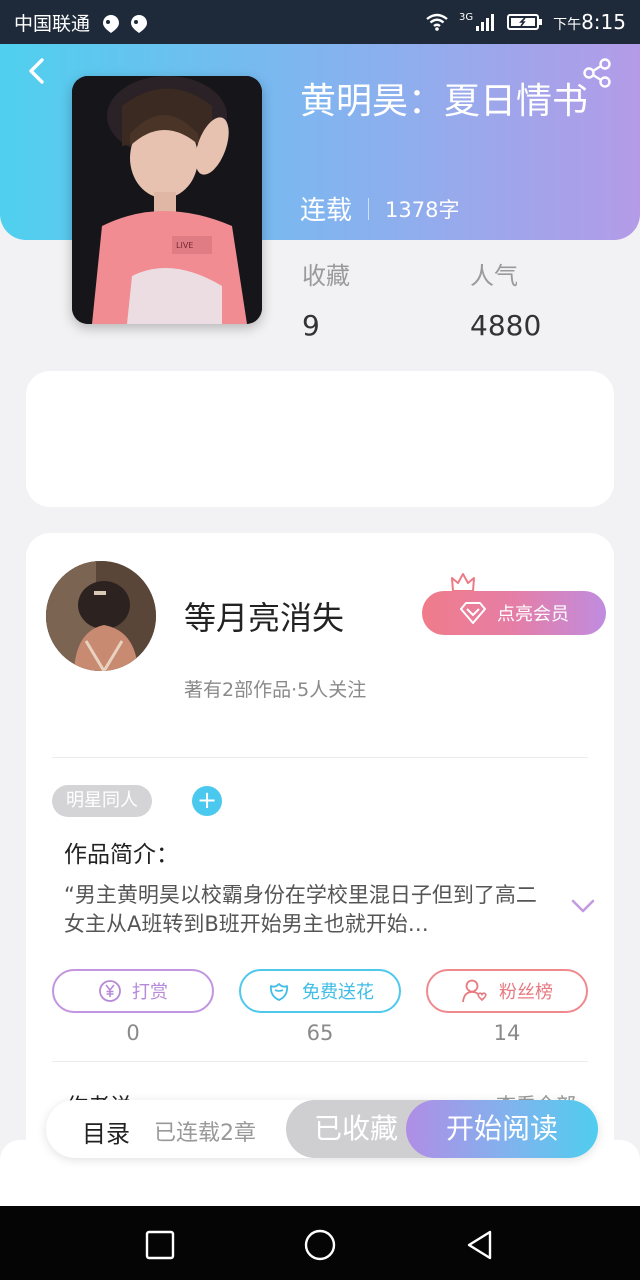 The image size is (640, 1280). I want to click on system-nav-bar, so click(320, 1243).